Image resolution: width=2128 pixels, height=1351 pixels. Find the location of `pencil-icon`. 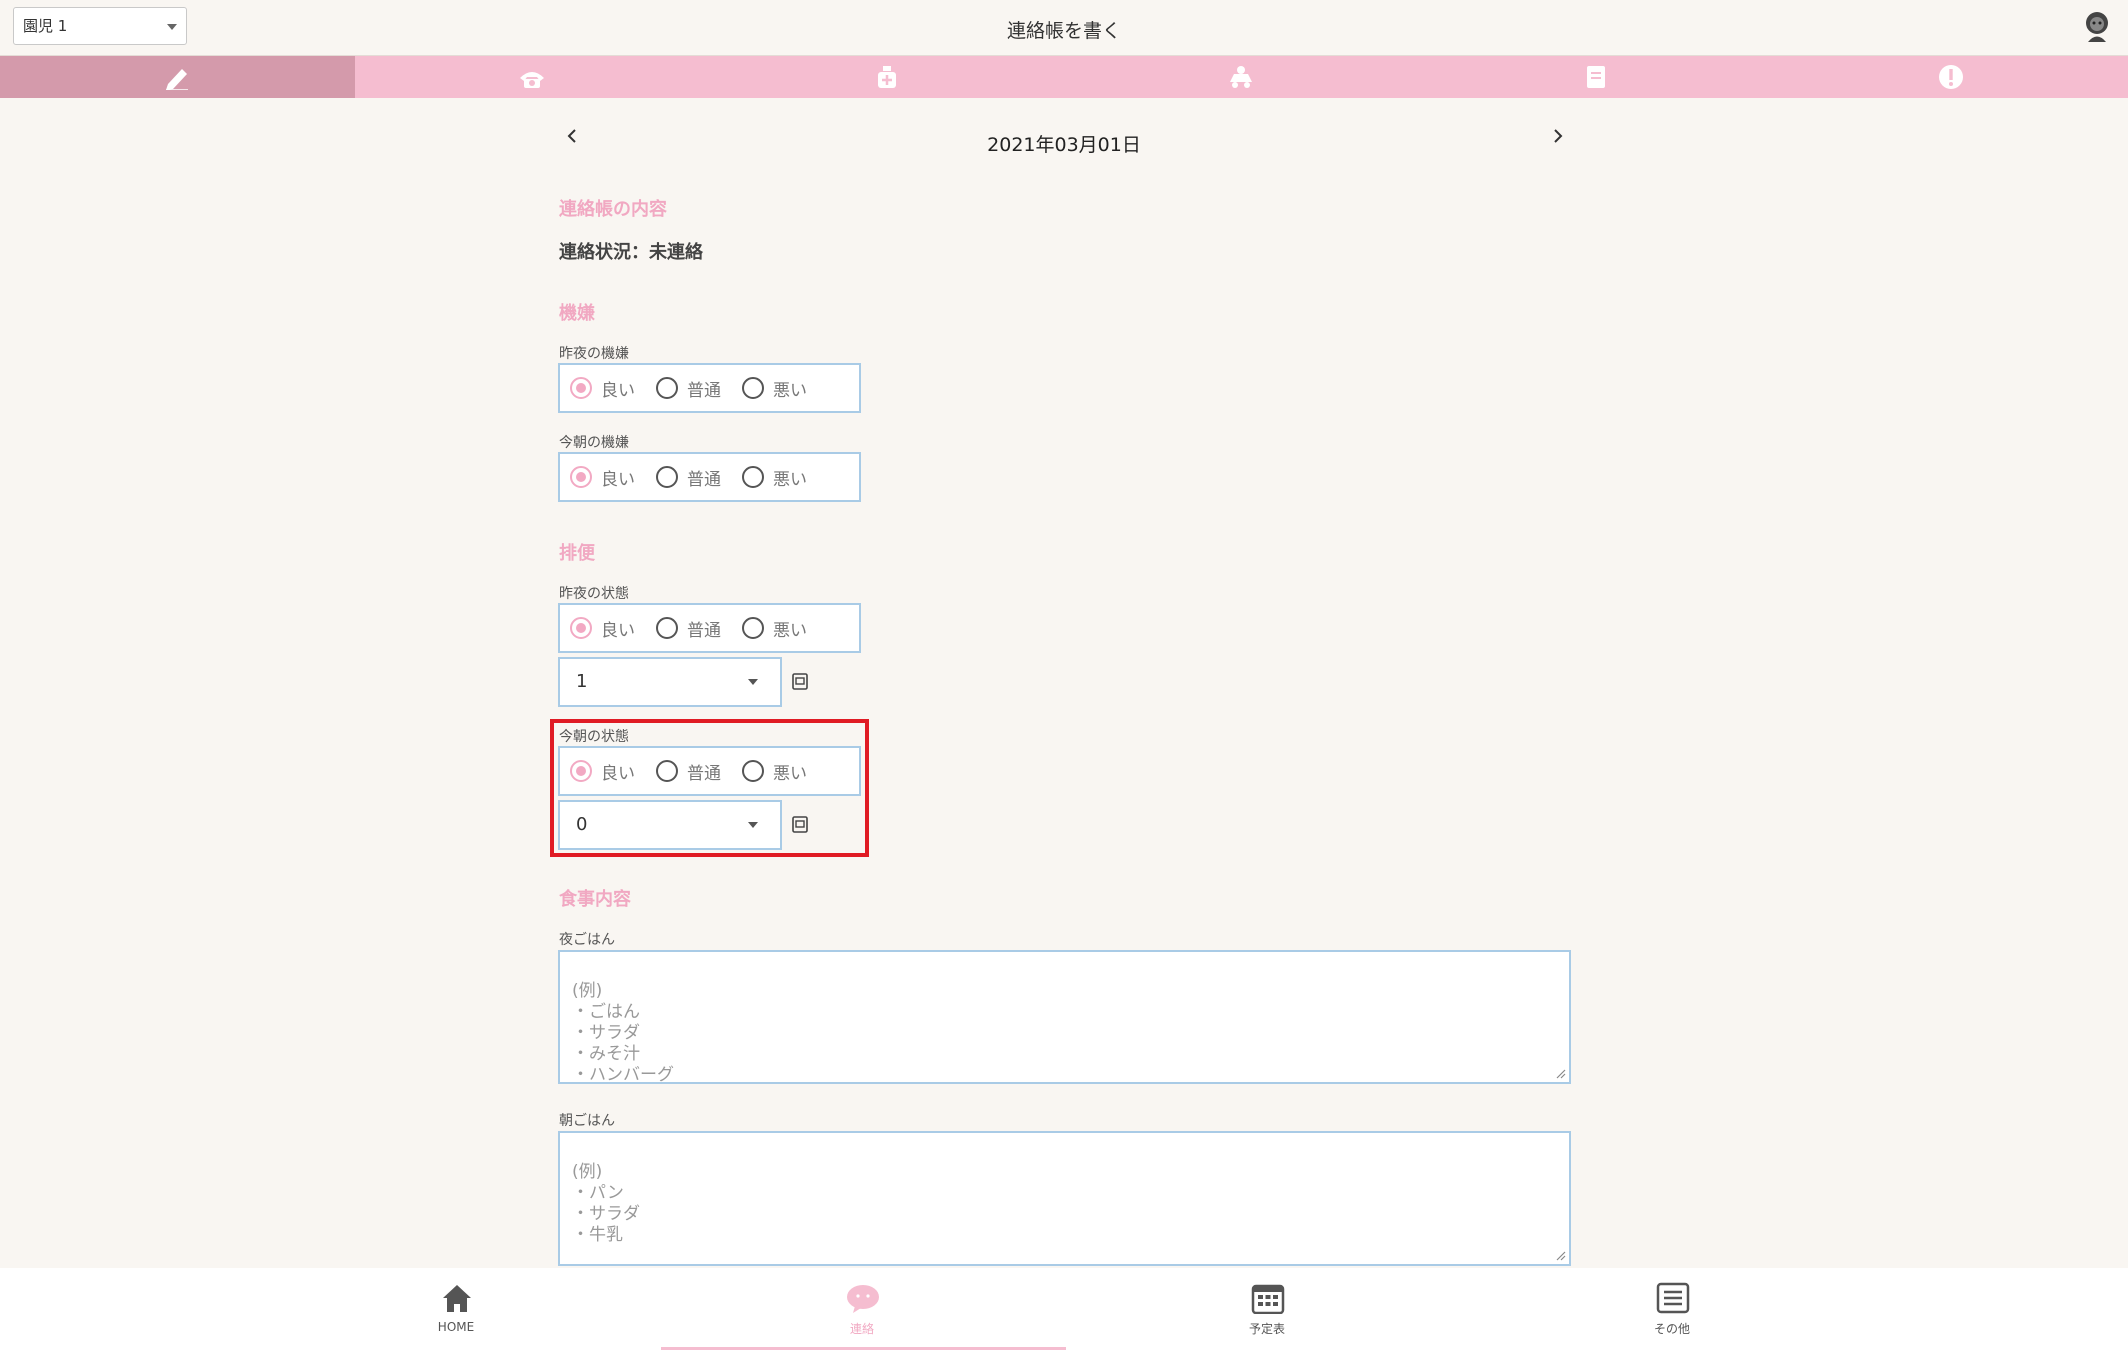

pencil-icon is located at coordinates (177, 79).